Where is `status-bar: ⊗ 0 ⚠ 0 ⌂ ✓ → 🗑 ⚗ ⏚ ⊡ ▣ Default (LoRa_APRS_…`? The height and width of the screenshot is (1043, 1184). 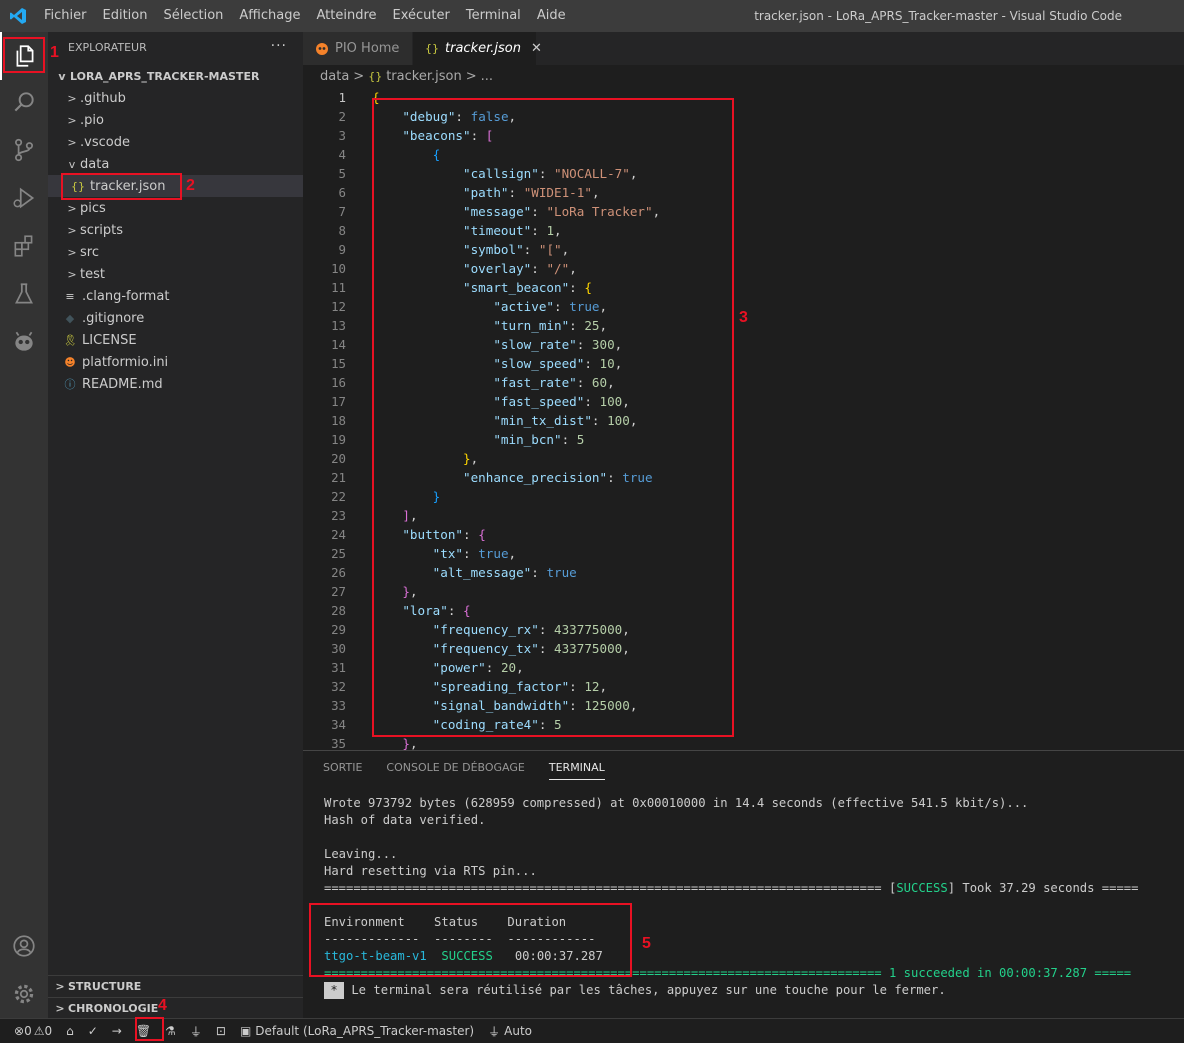 status-bar: ⊗ 0 ⚠ 0 ⌂ ✓ → 🗑 ⚗ ⏚ ⊡ ▣ Default (LoRa_APRS_… is located at coordinates (592, 1030).